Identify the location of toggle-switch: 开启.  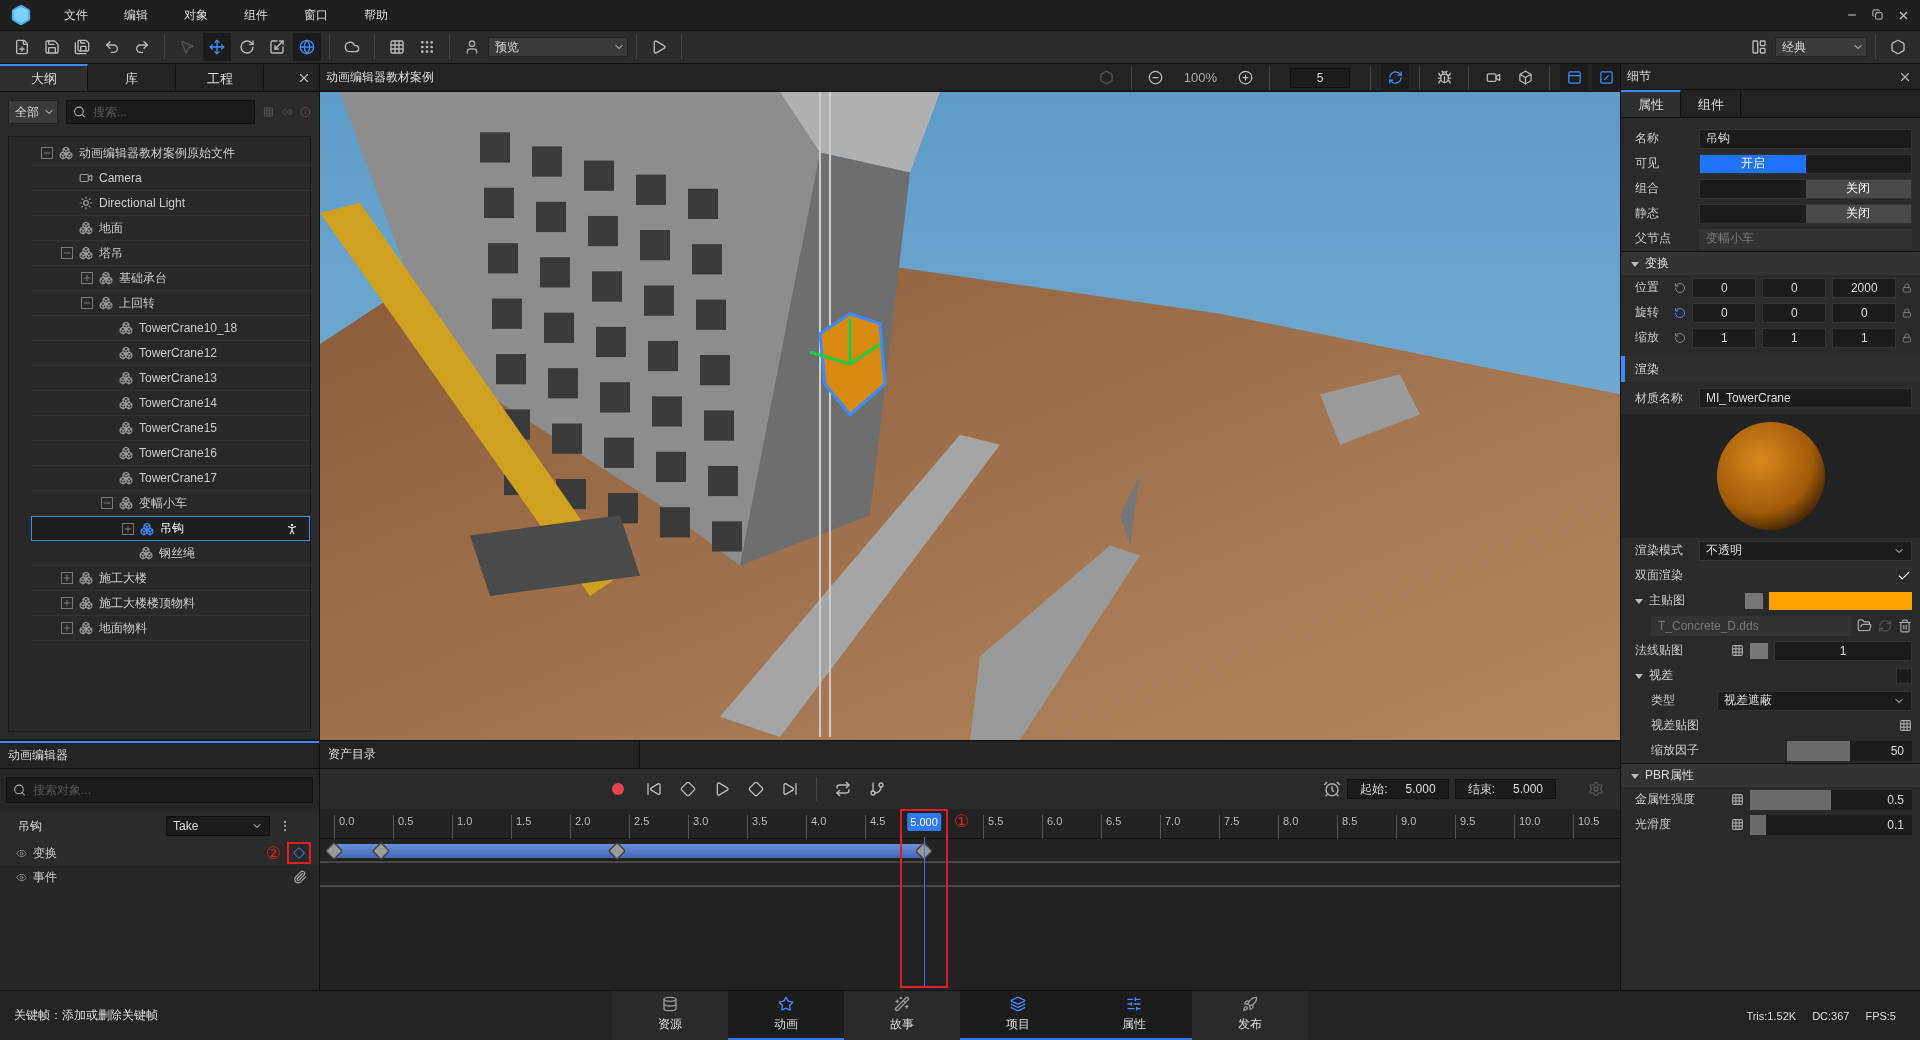
(1805, 163).